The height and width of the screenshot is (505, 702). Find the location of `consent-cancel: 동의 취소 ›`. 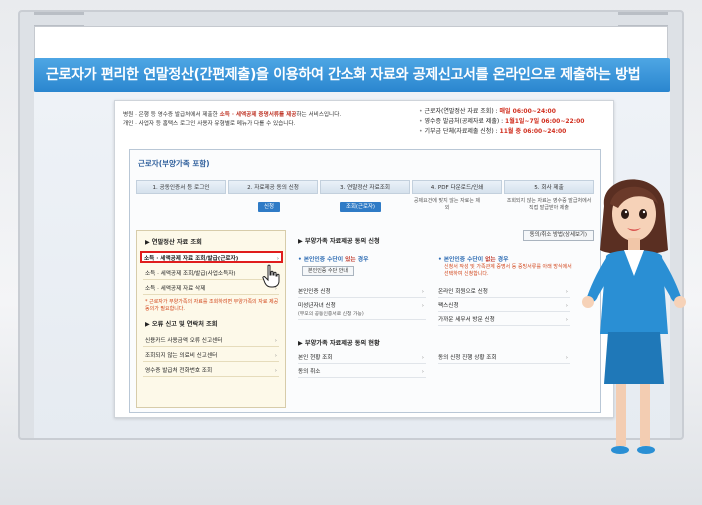

consent-cancel: 동의 취소 › is located at coordinates (362, 372).